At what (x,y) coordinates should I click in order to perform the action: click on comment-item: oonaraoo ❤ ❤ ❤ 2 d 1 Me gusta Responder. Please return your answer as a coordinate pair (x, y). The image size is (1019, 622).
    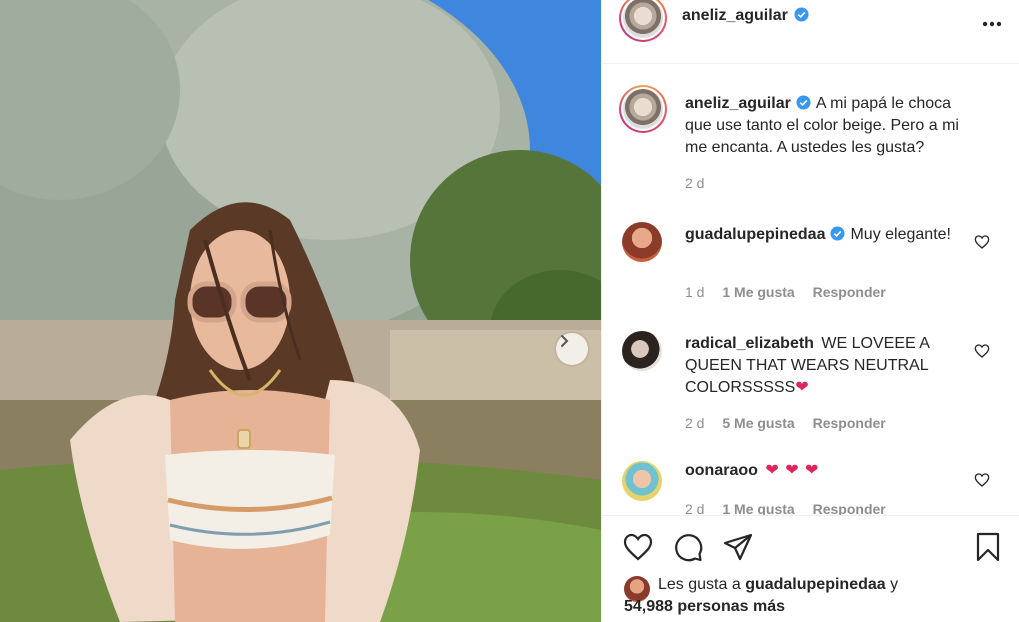
    Looking at the image, I should click on (814, 488).